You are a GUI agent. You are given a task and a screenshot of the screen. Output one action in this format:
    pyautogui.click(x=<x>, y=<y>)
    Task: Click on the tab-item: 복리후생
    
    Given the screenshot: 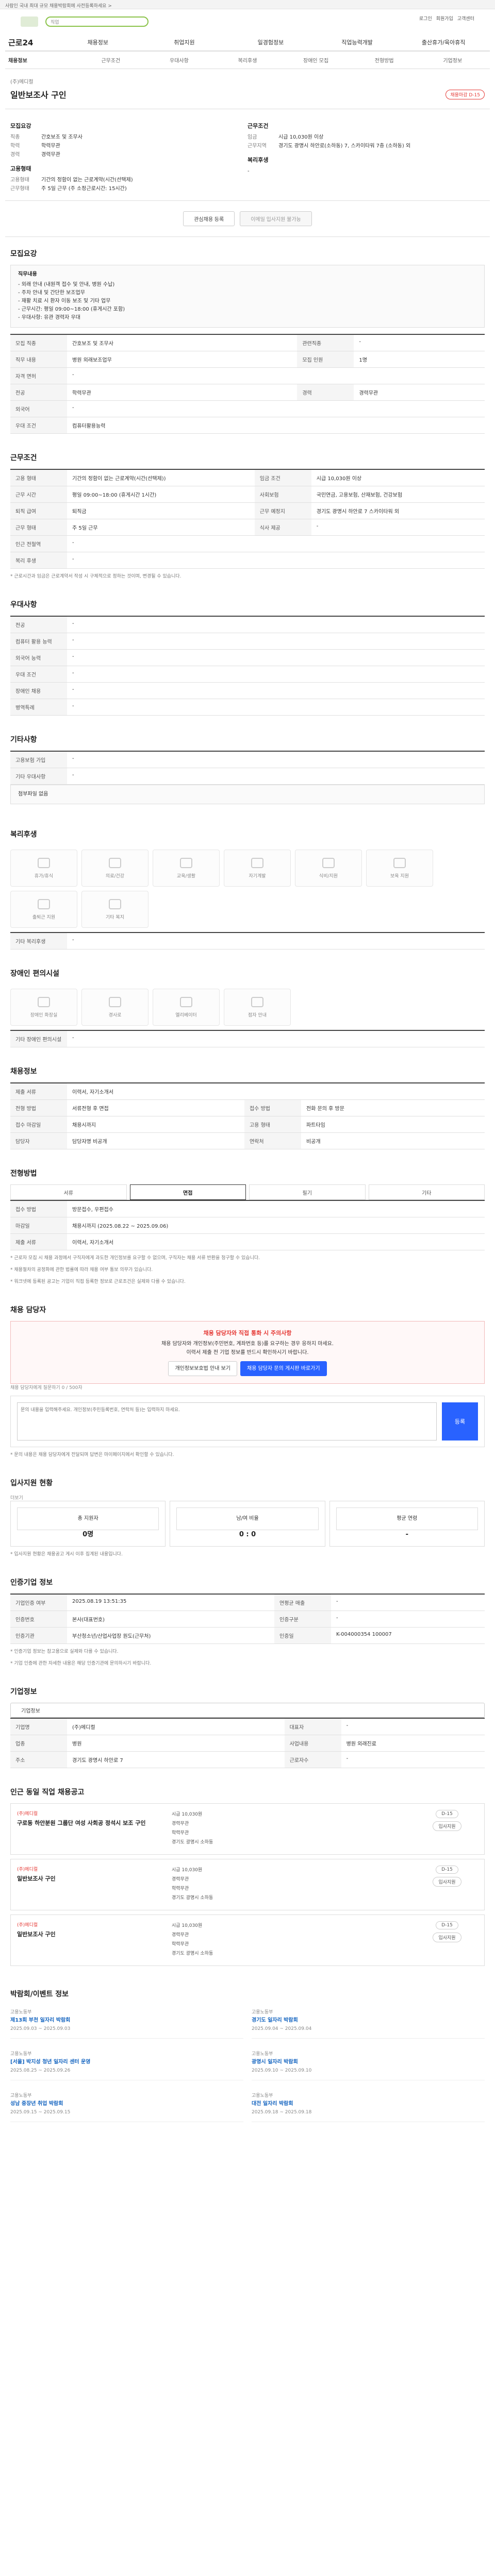 What is the action you would take?
    pyautogui.click(x=247, y=60)
    